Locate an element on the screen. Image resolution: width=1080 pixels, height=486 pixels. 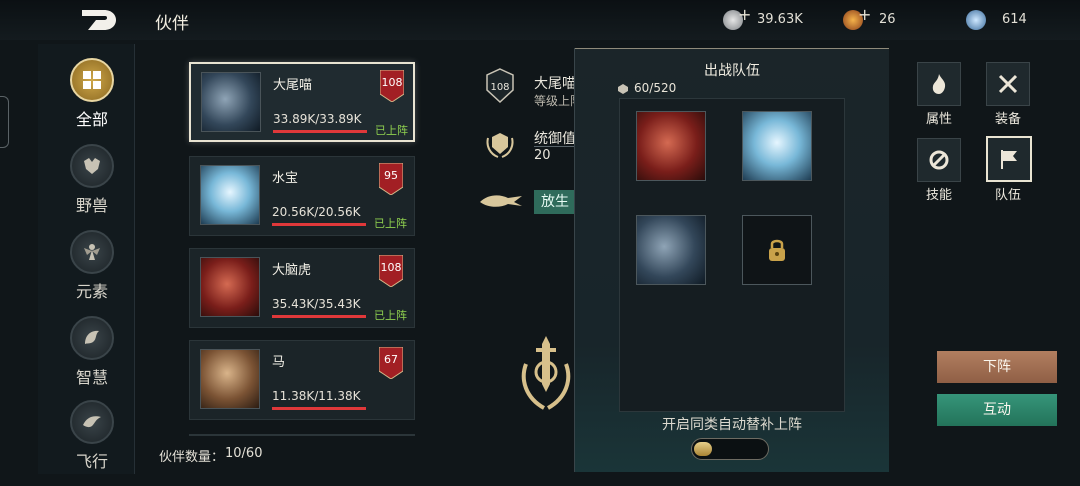
partner-card: 大尾喵 33.89K/33.89K 已上阵 108 is located at coordinates (302, 102).